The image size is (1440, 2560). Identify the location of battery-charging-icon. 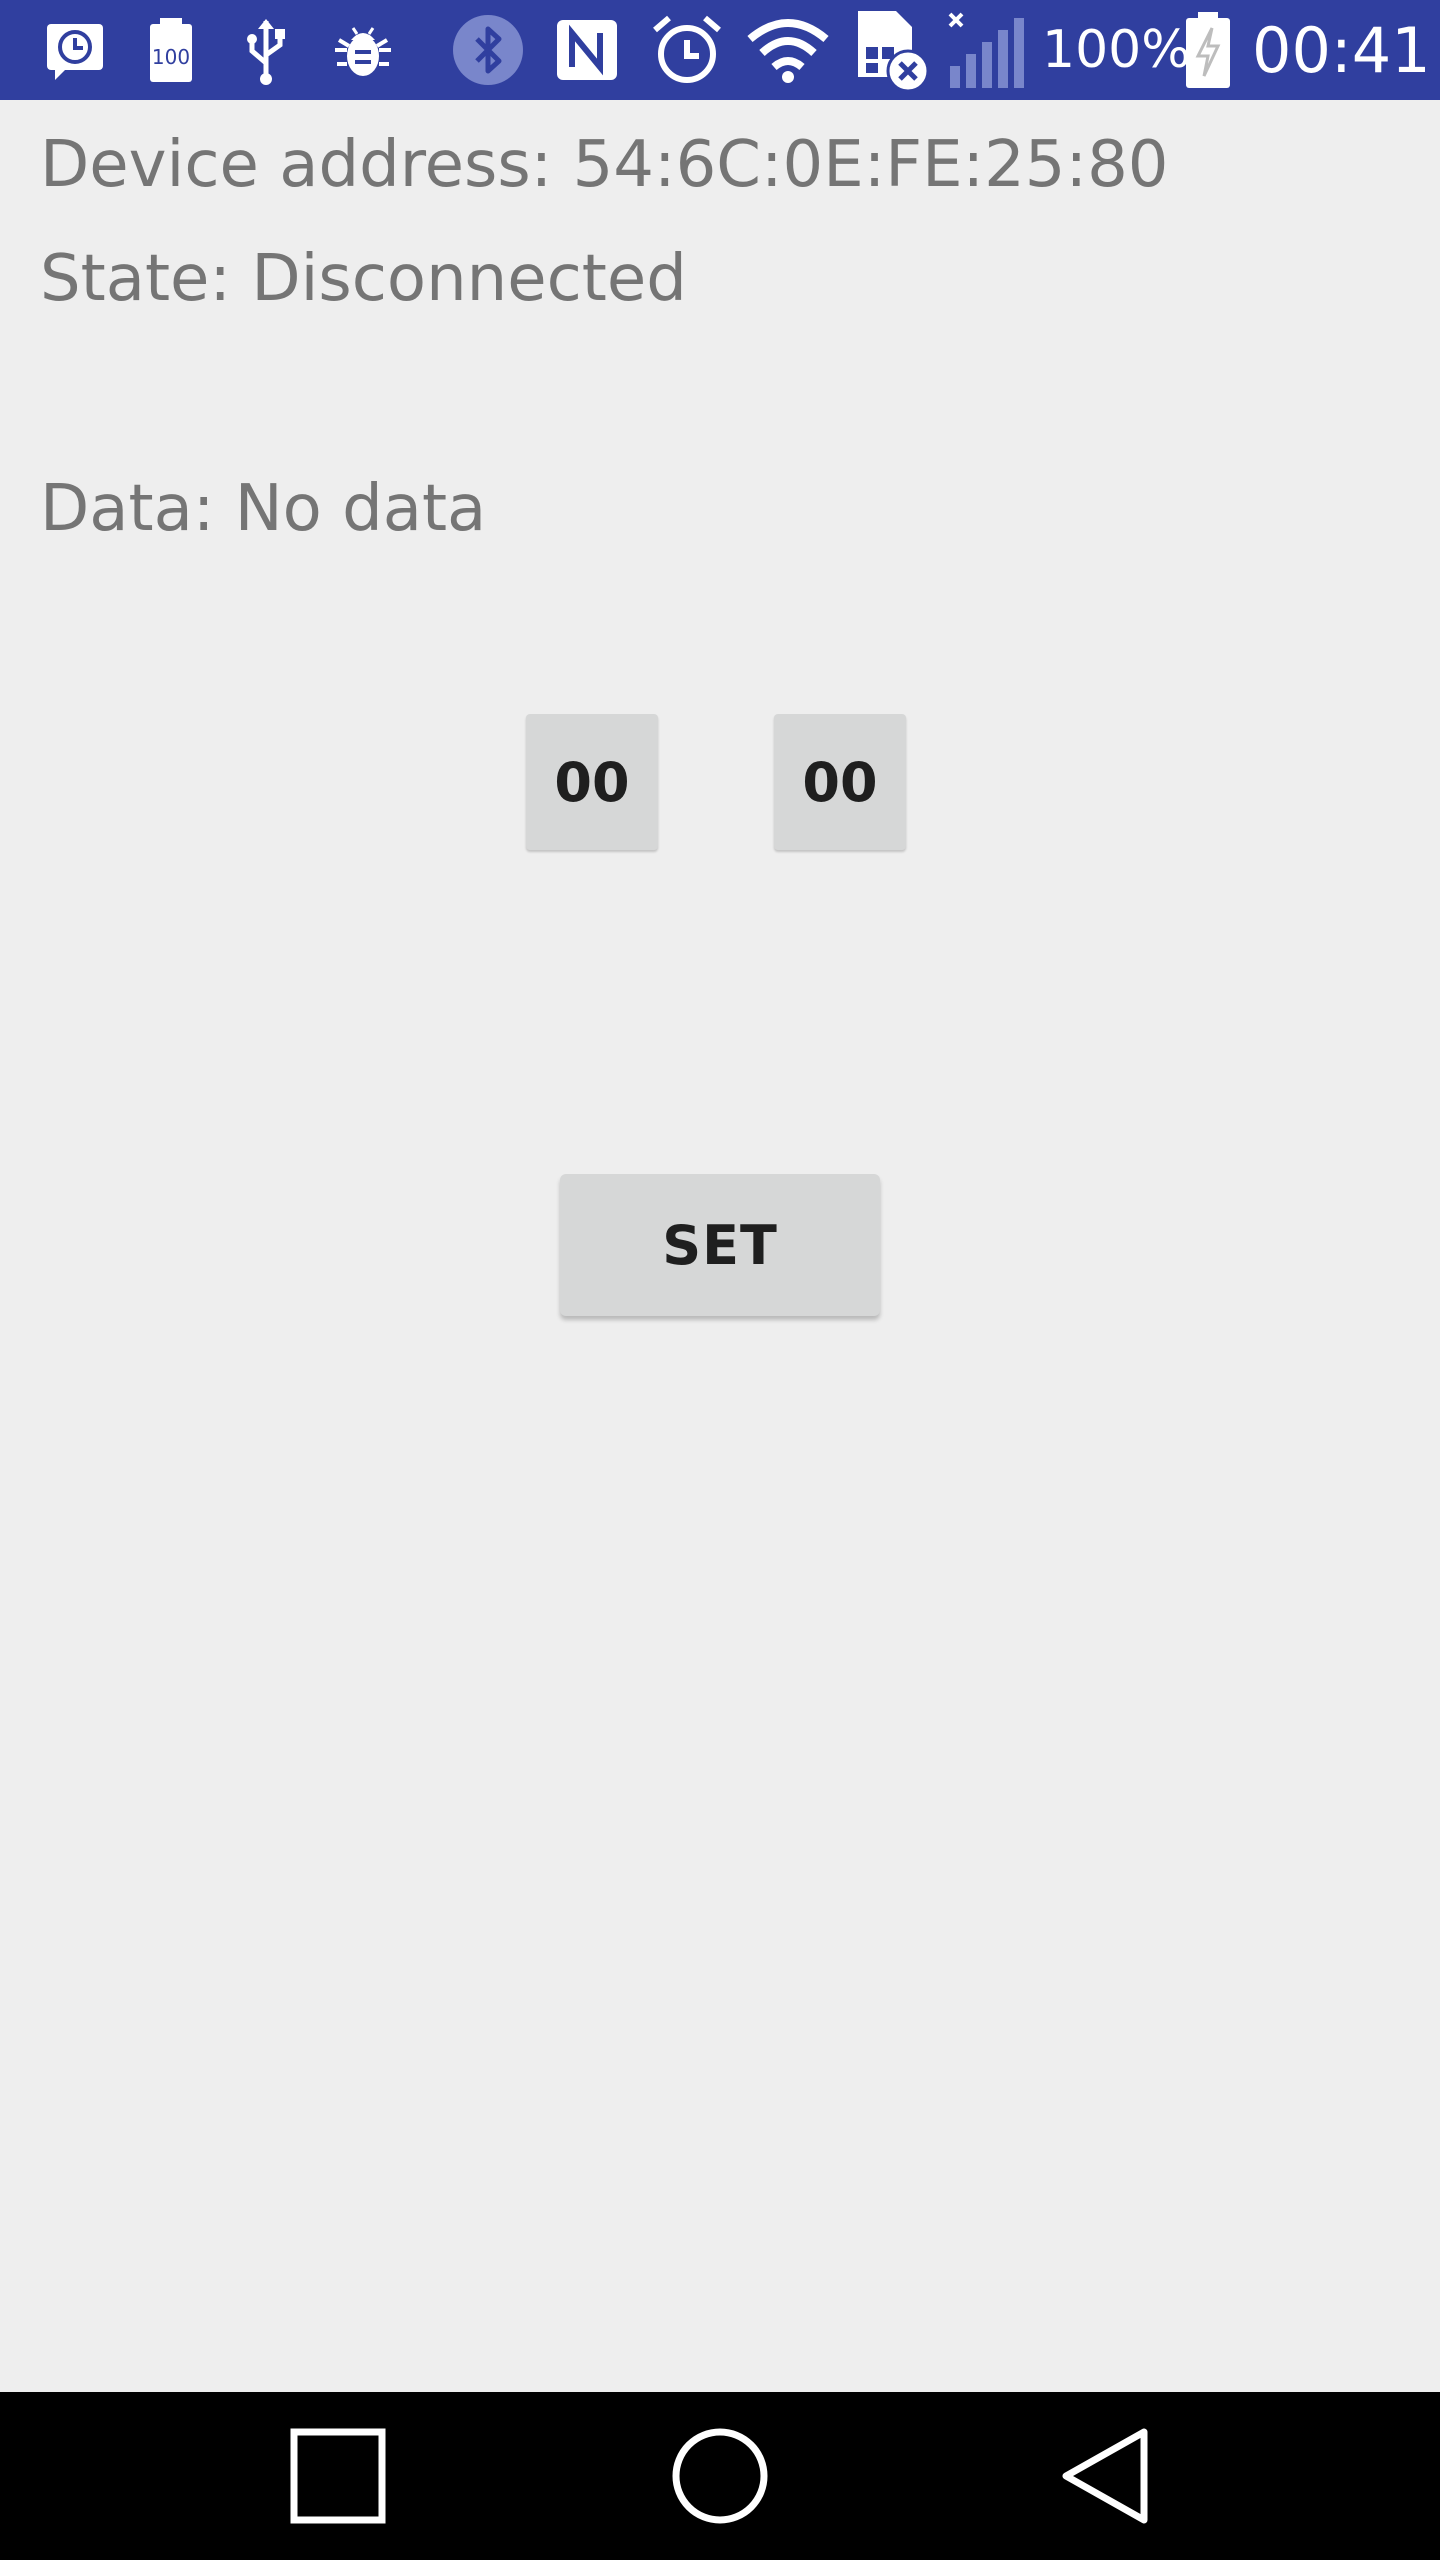
(1208, 50).